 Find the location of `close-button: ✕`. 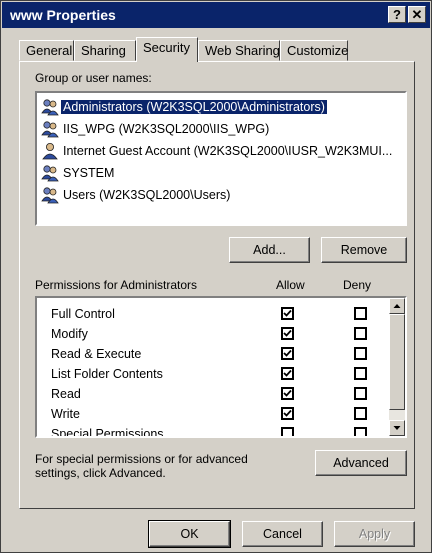

close-button: ✕ is located at coordinates (417, 14).